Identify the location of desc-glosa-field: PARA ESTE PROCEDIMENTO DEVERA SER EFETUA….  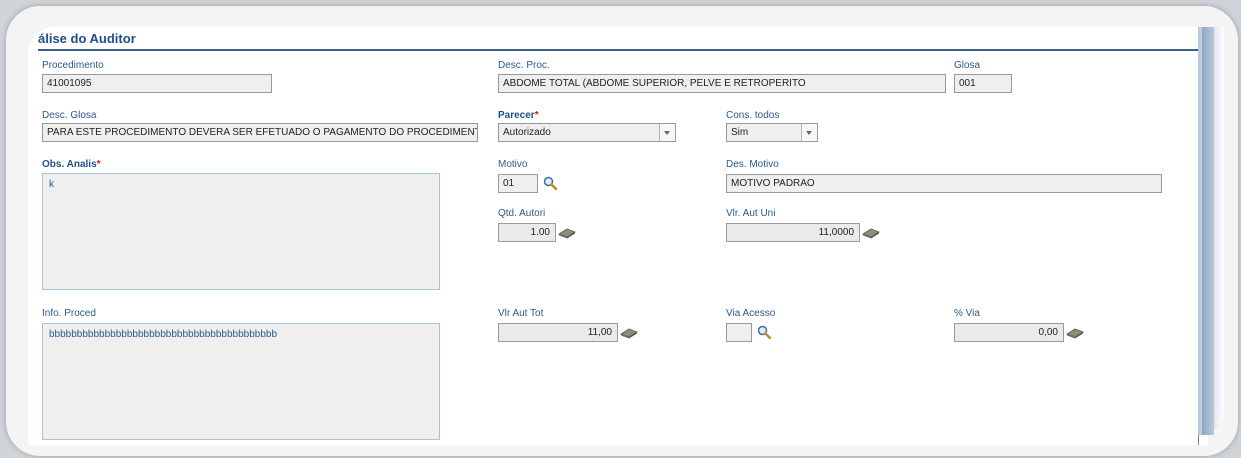
(260, 132).